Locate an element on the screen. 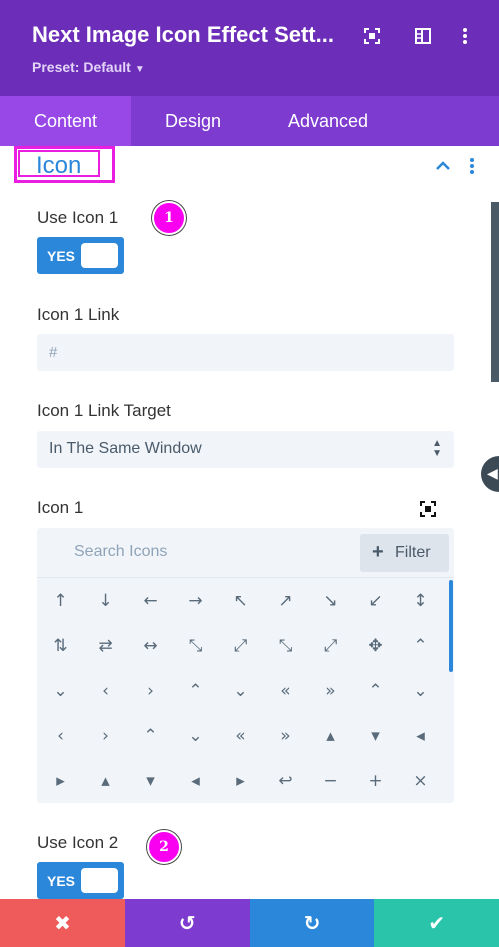  use-icon-2-toggle: YES is located at coordinates (80, 880).